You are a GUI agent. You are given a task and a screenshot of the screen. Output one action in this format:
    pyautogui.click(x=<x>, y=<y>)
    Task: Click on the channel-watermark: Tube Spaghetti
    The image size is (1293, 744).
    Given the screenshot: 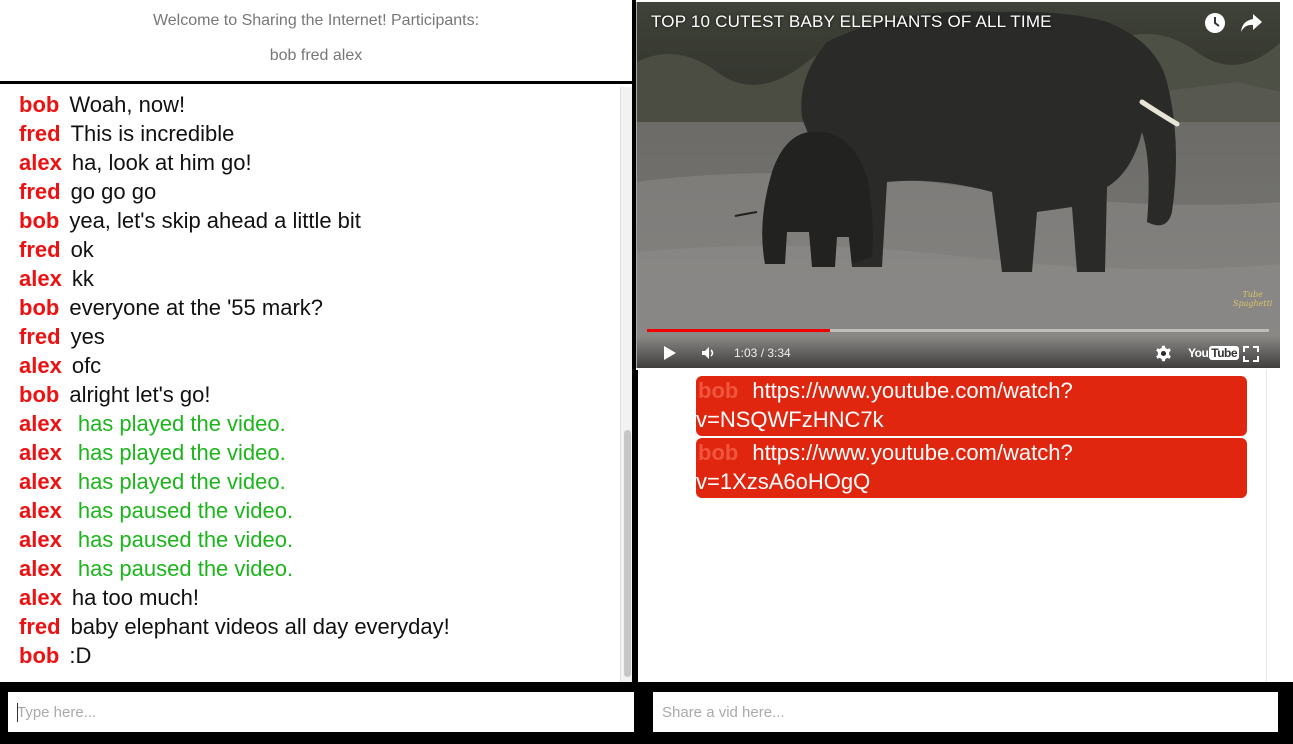 What is the action you would take?
    pyautogui.click(x=1253, y=299)
    